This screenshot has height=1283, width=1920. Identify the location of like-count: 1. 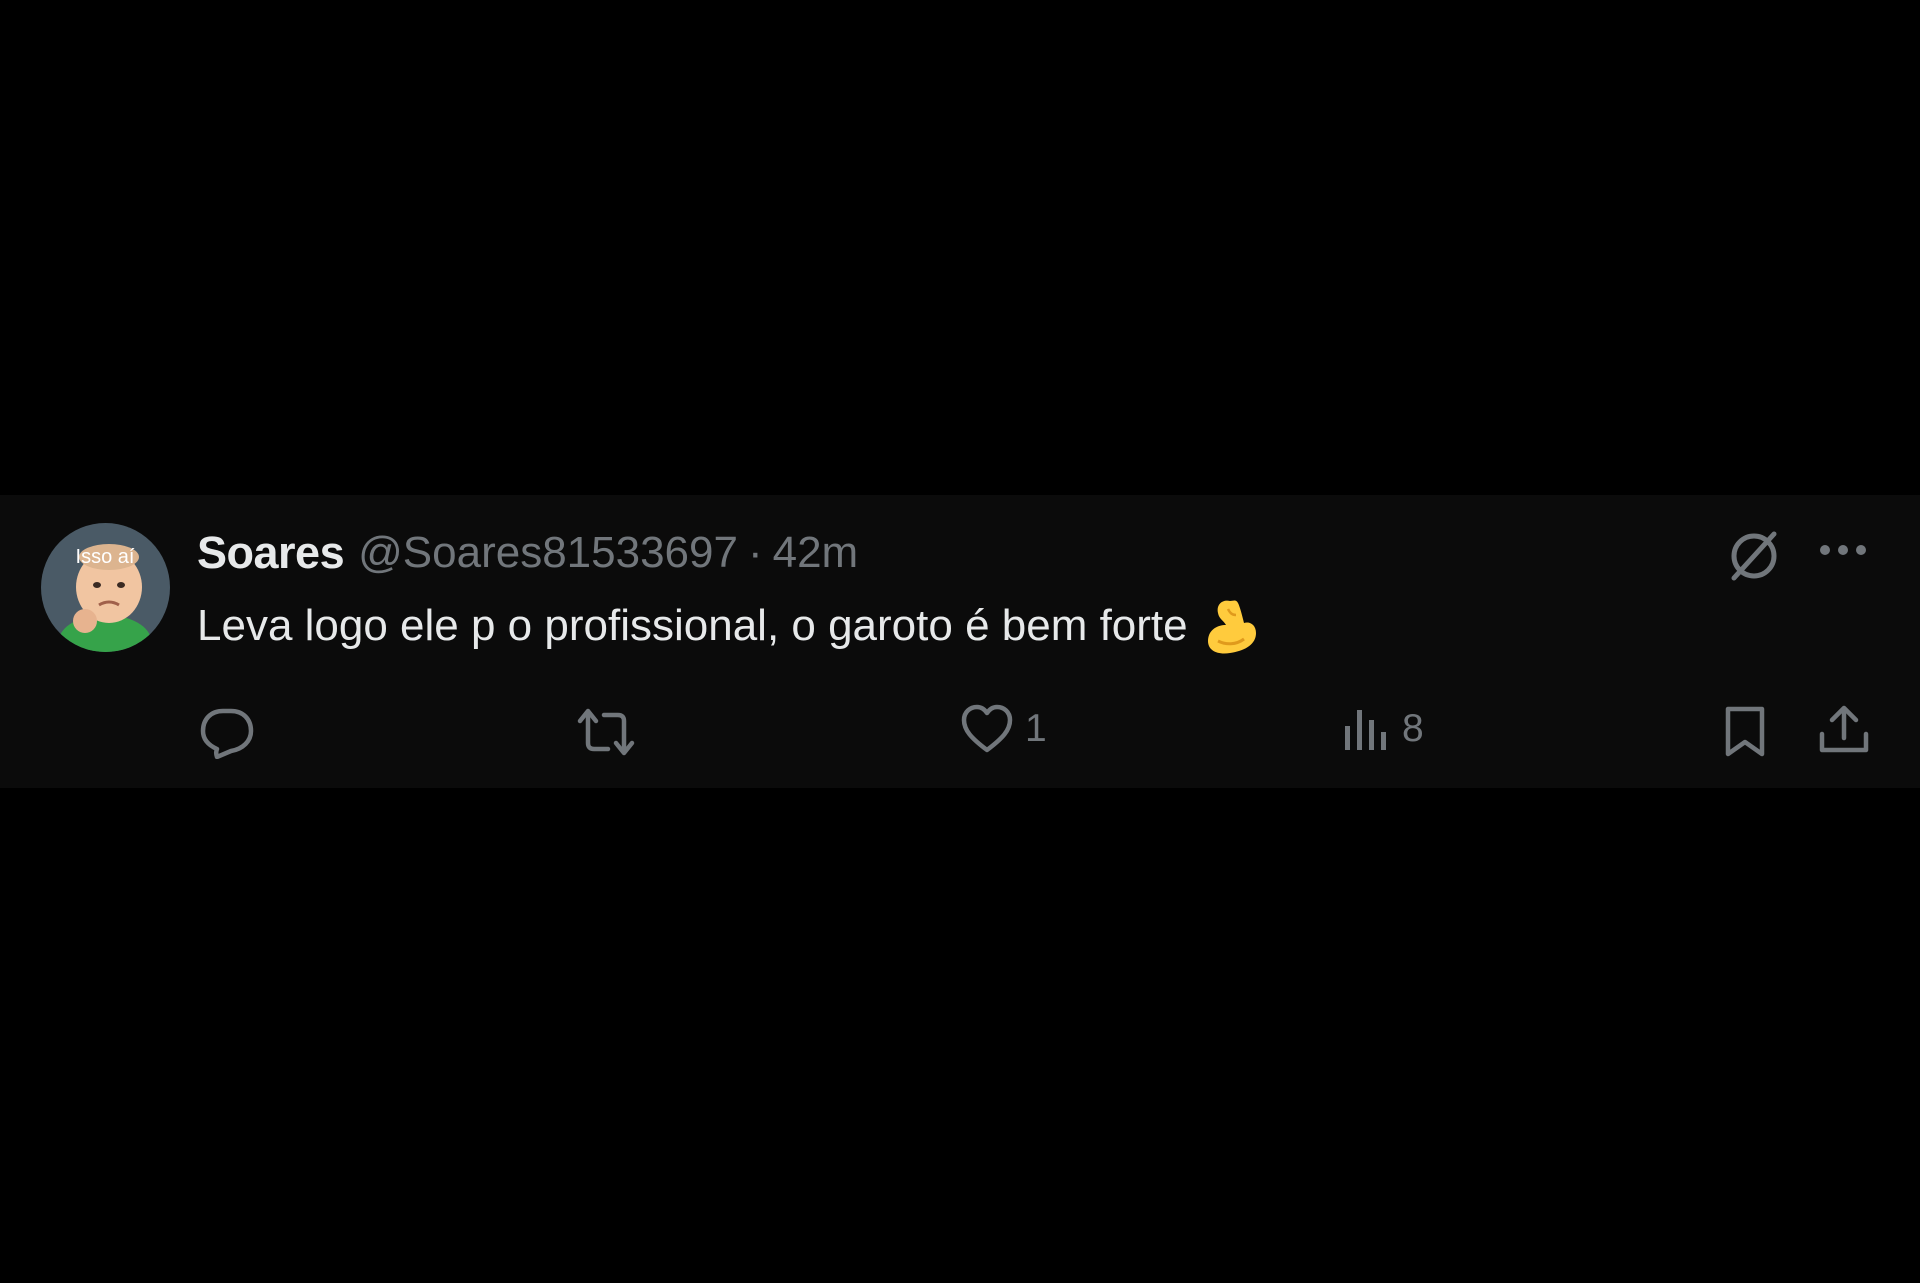
(1036, 728).